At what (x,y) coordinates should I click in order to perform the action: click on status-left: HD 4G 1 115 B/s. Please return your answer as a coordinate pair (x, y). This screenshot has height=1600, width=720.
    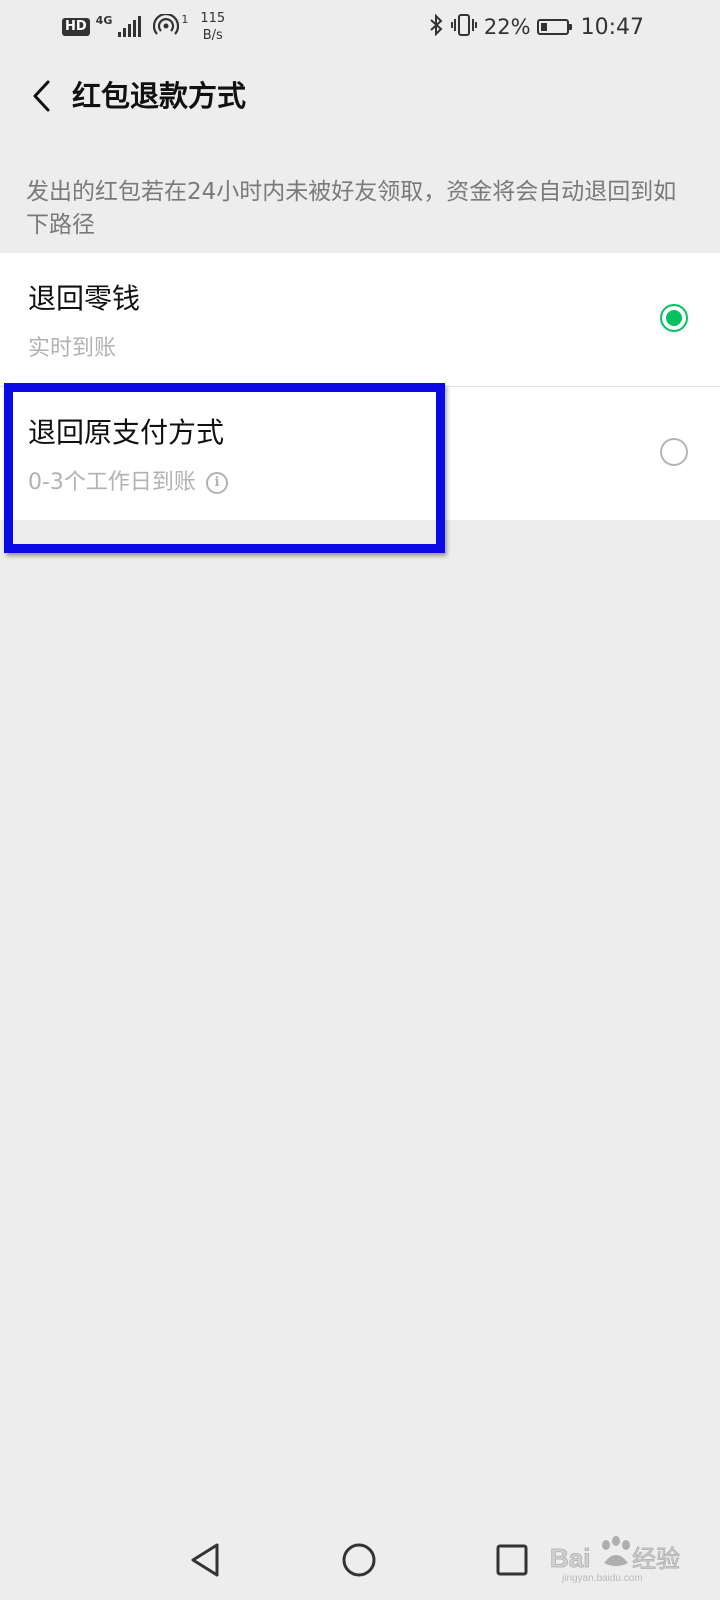
    Looking at the image, I should click on (143, 27).